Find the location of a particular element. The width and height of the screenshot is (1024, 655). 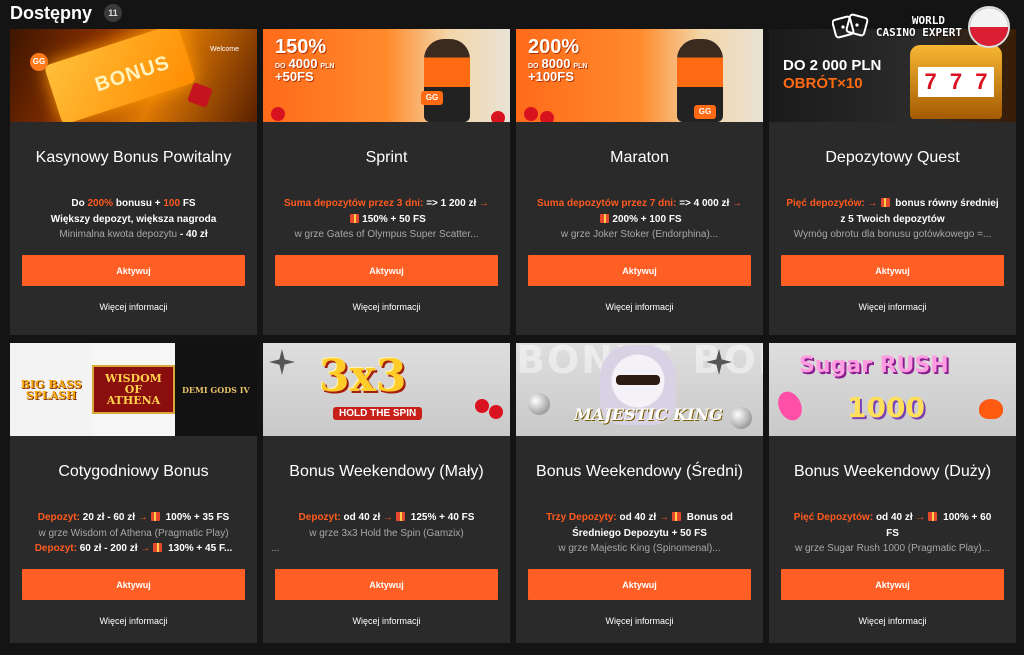

game-logo-number: 1000 is located at coordinates (886, 407).